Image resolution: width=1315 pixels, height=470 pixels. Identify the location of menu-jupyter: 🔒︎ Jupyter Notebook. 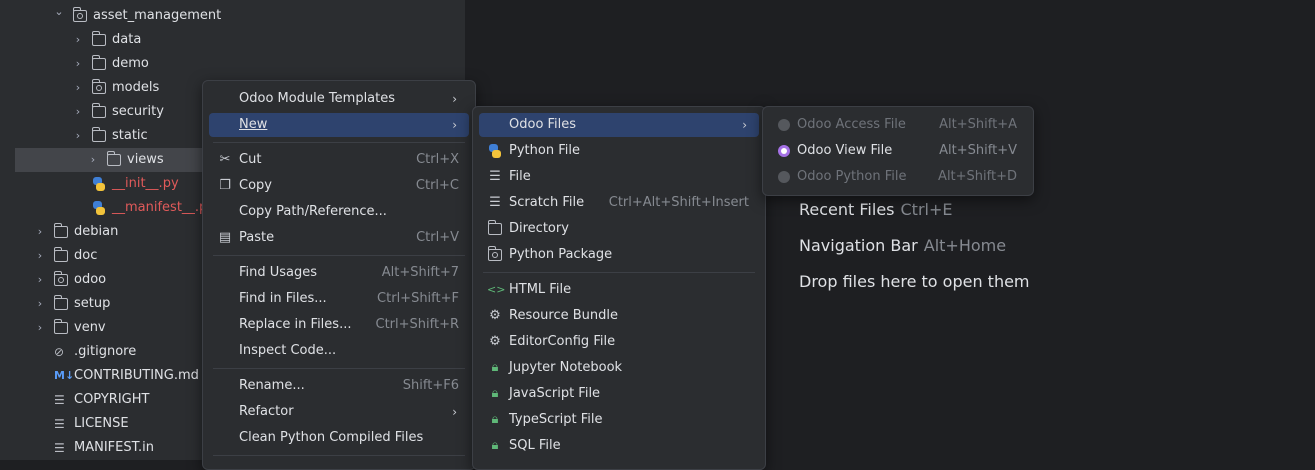
(619, 368).